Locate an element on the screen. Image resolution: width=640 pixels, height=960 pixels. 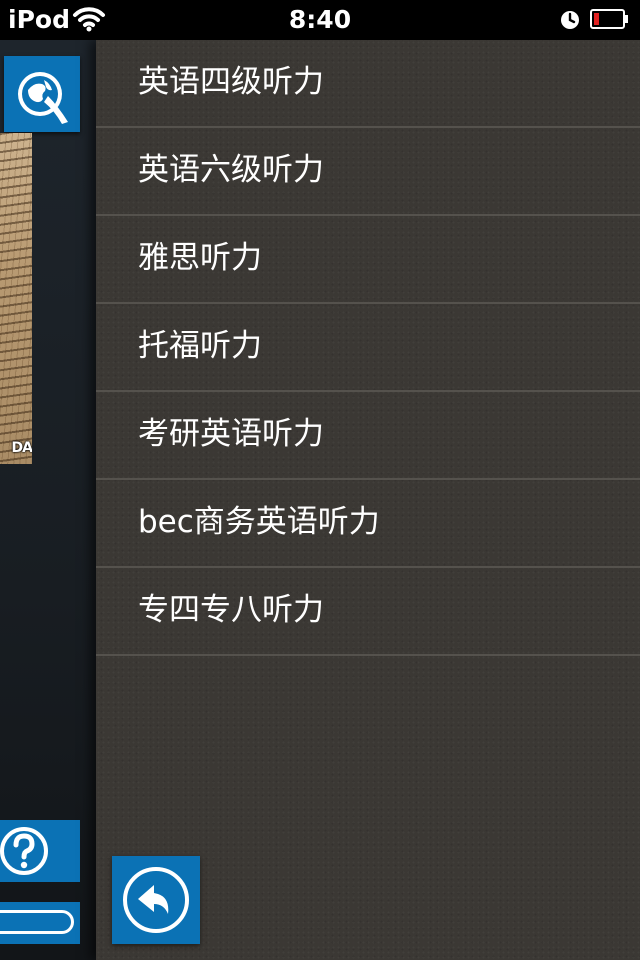
menu-item-kaoyan: 考研英语听力 is located at coordinates (368, 436).